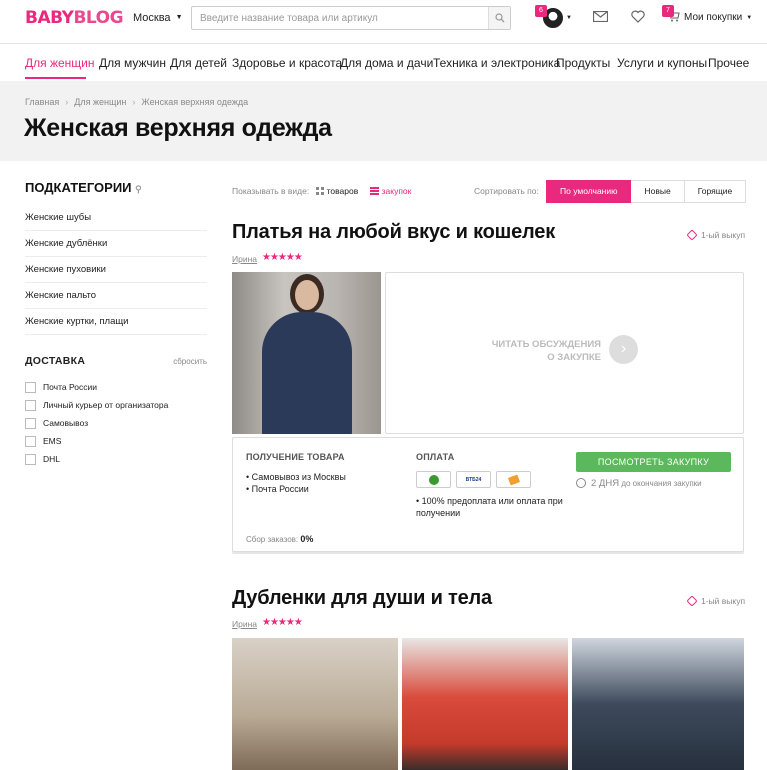 The width and height of the screenshot is (767, 770). What do you see at coordinates (496, 63) in the screenshot?
I see `nav-item-electronics: Техника и электроника` at bounding box center [496, 63].